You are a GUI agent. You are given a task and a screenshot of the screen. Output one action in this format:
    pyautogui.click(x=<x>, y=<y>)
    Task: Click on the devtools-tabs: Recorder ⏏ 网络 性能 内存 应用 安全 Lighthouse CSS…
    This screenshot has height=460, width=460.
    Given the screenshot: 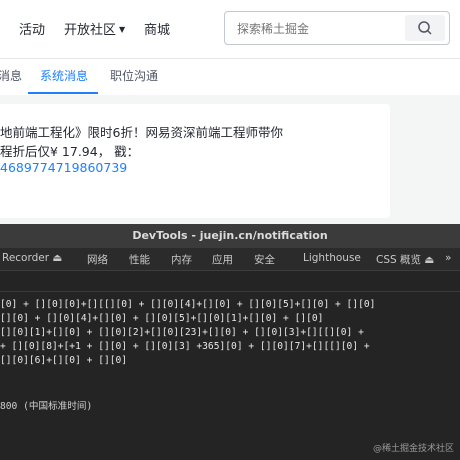 What is the action you would take?
    pyautogui.click(x=230, y=259)
    